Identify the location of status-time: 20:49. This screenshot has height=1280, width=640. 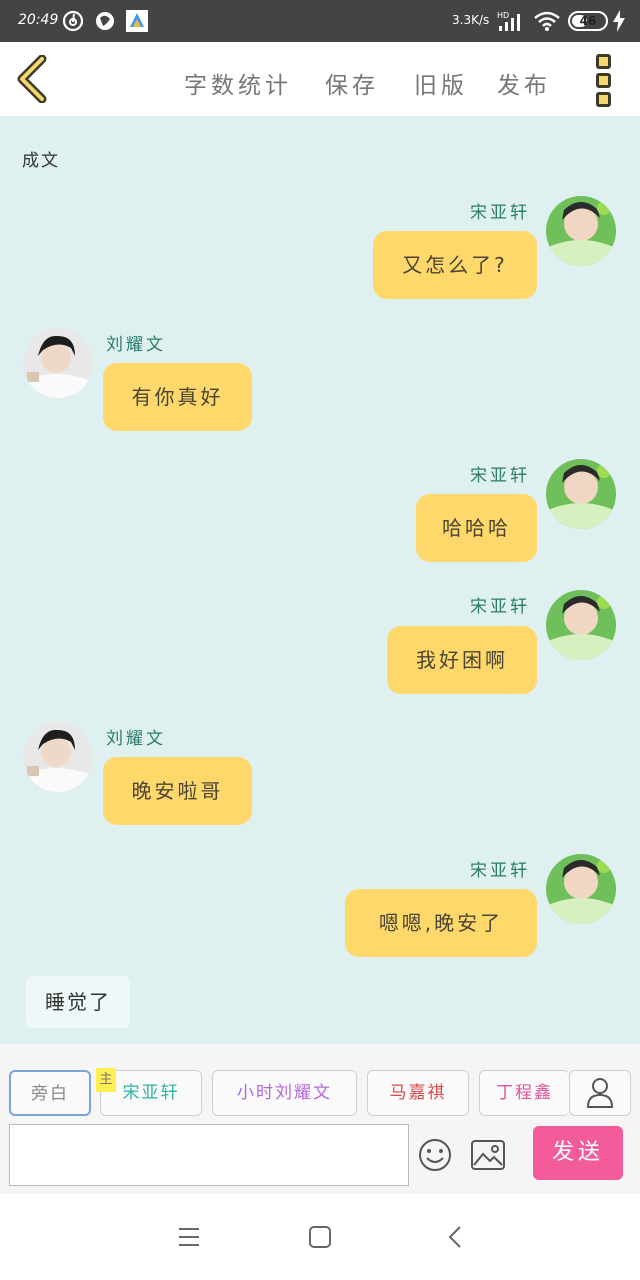
(38, 20).